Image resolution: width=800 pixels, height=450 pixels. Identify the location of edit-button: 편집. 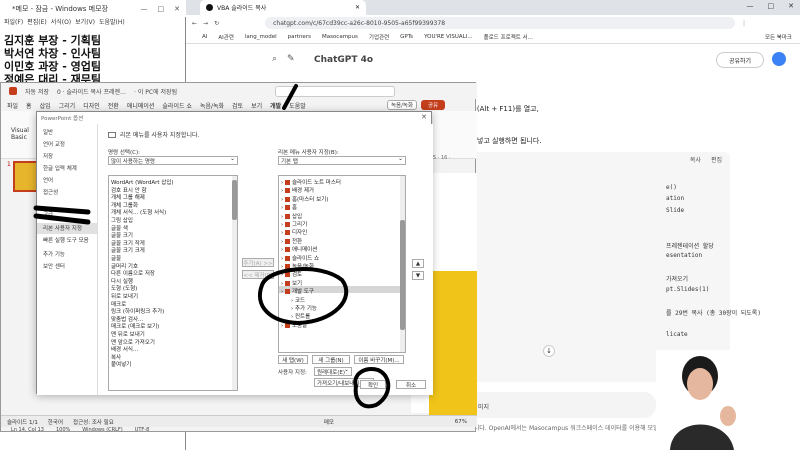
(716, 159).